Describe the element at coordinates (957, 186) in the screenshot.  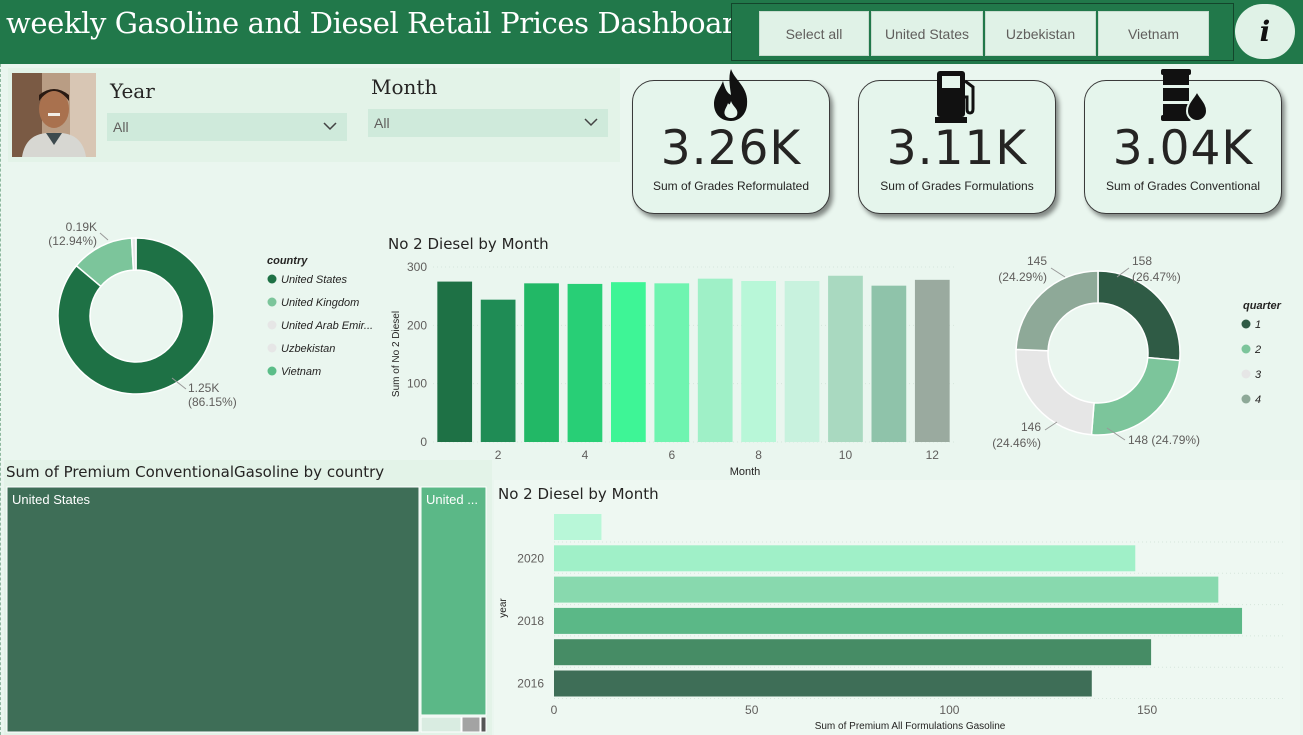
I see `kpi-label: Sum of Grades Formulations` at that location.